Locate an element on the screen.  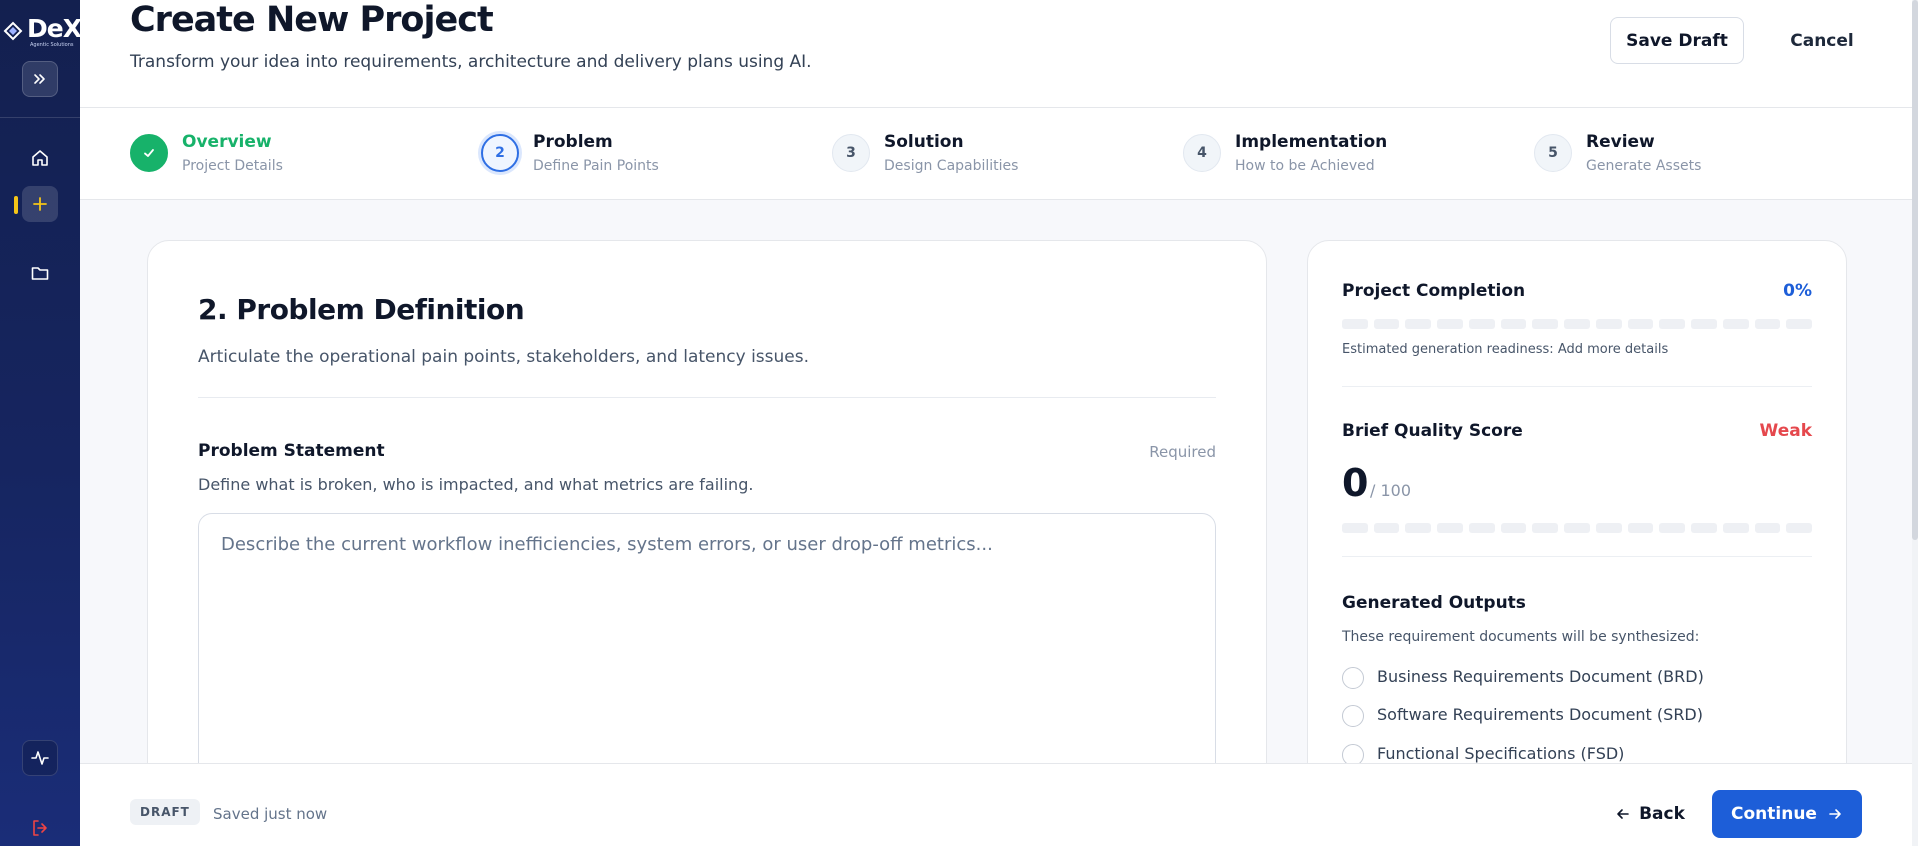
page-scrollbar is located at coordinates (1915, 423).